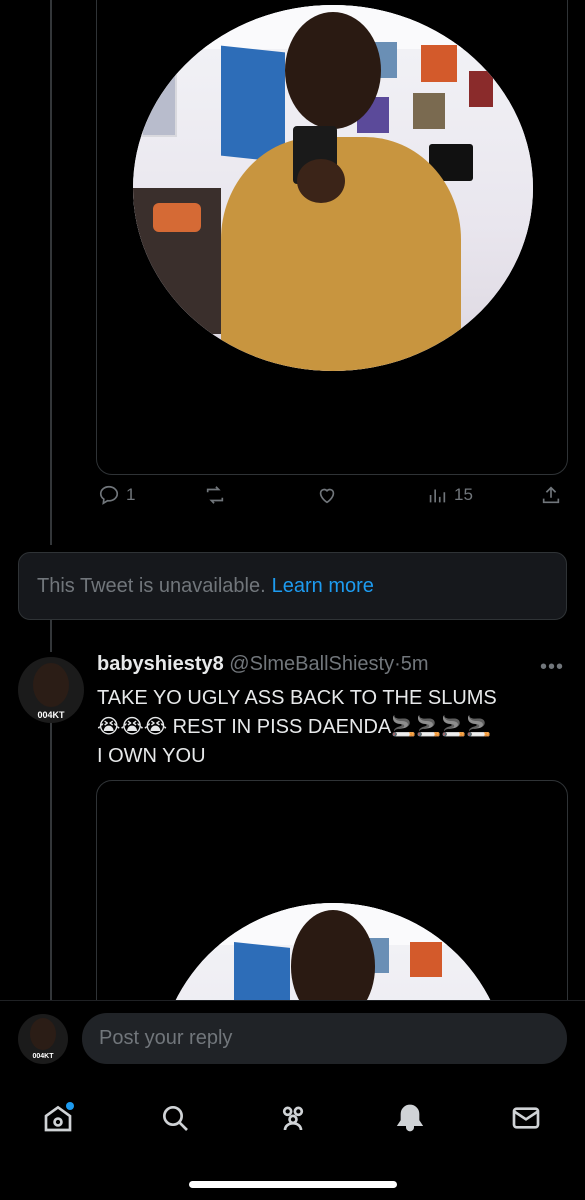  I want to click on tweet-text-line: 😭😭😭 REST IN PISS DAENDA🚬🚬🚬🚬, so click(294, 727).